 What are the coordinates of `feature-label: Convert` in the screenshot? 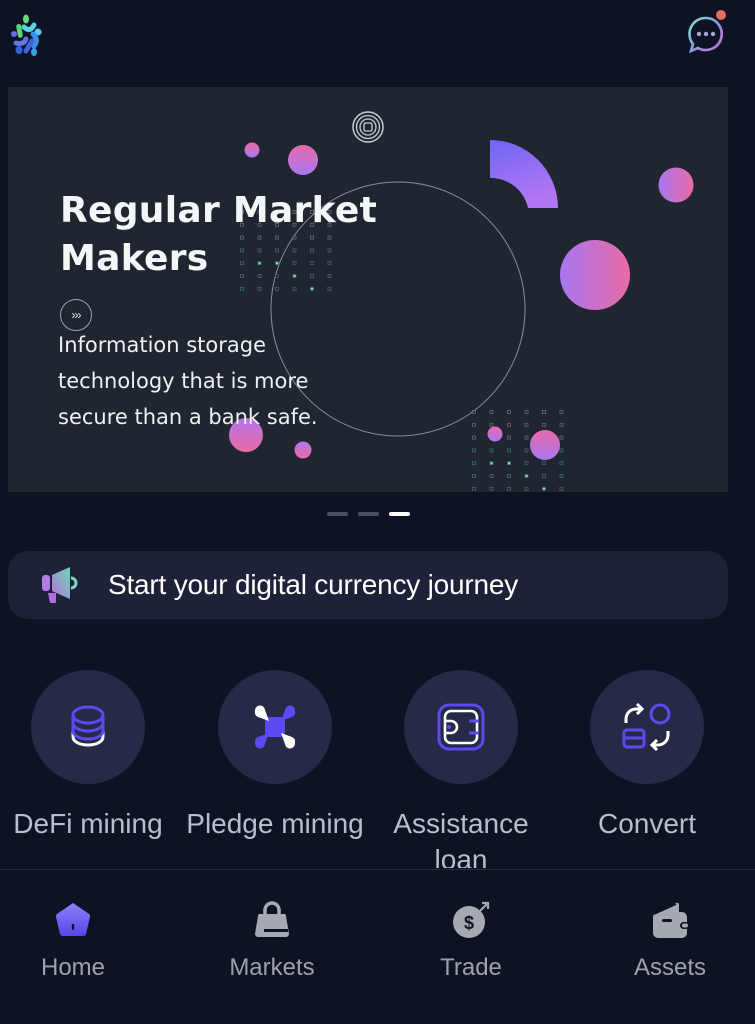 It's located at (647, 823).